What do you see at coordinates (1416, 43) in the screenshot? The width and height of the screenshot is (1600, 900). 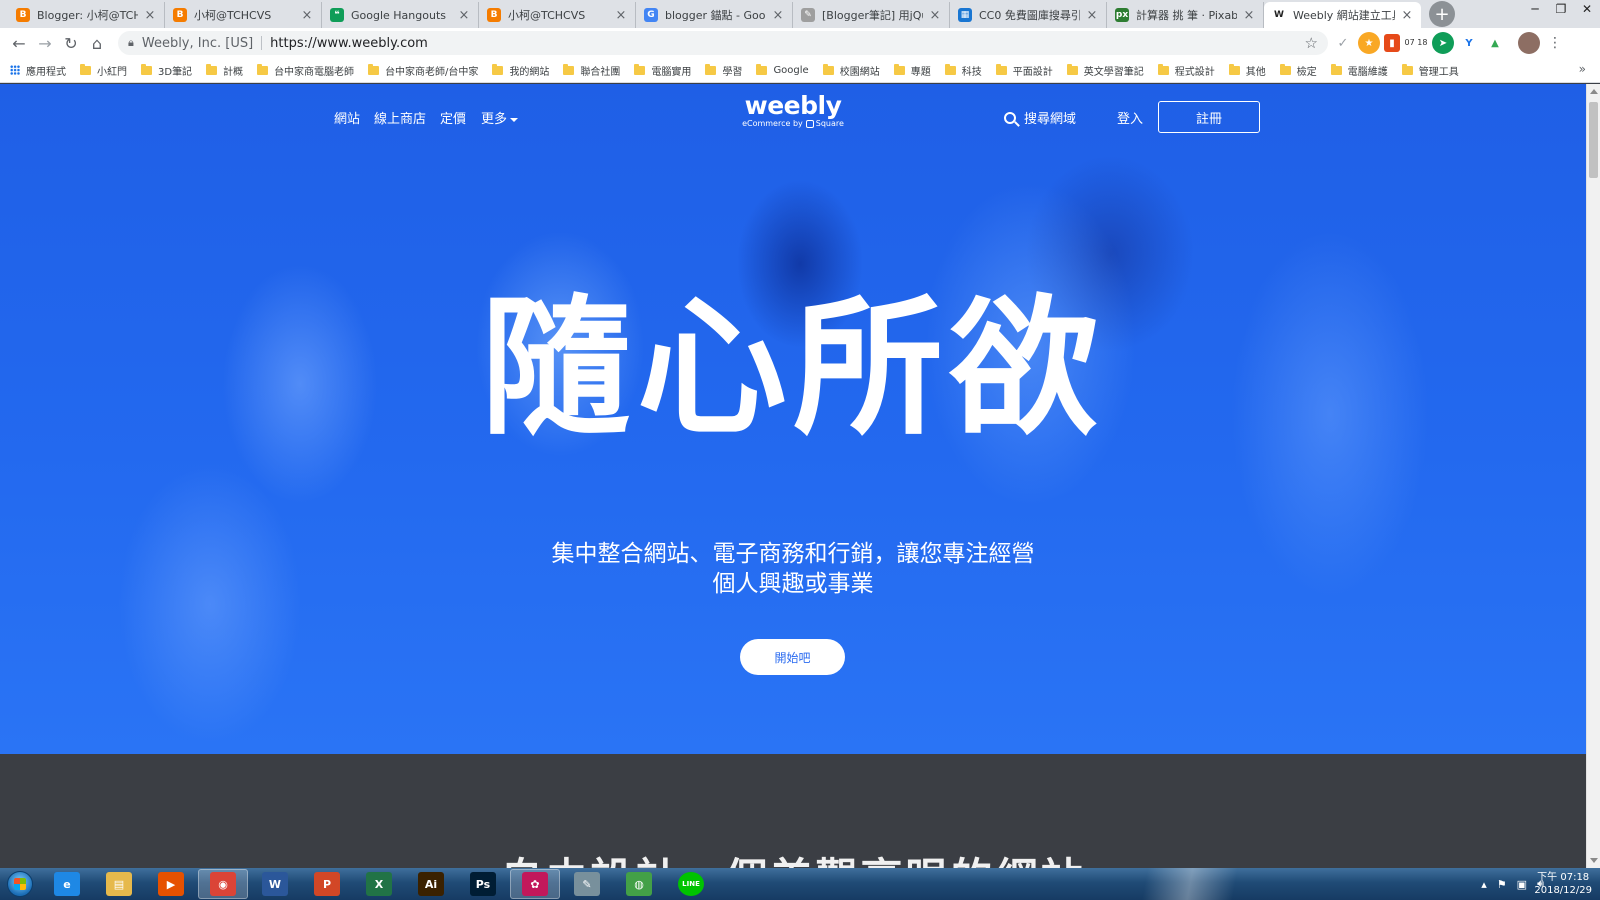 I see `clock-extension-icon: 07 18` at bounding box center [1416, 43].